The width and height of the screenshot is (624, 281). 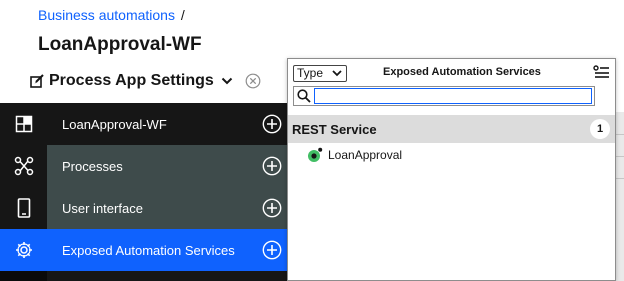 I want to click on process-app-settings-menu: Process App Settings, so click(x=145, y=81).